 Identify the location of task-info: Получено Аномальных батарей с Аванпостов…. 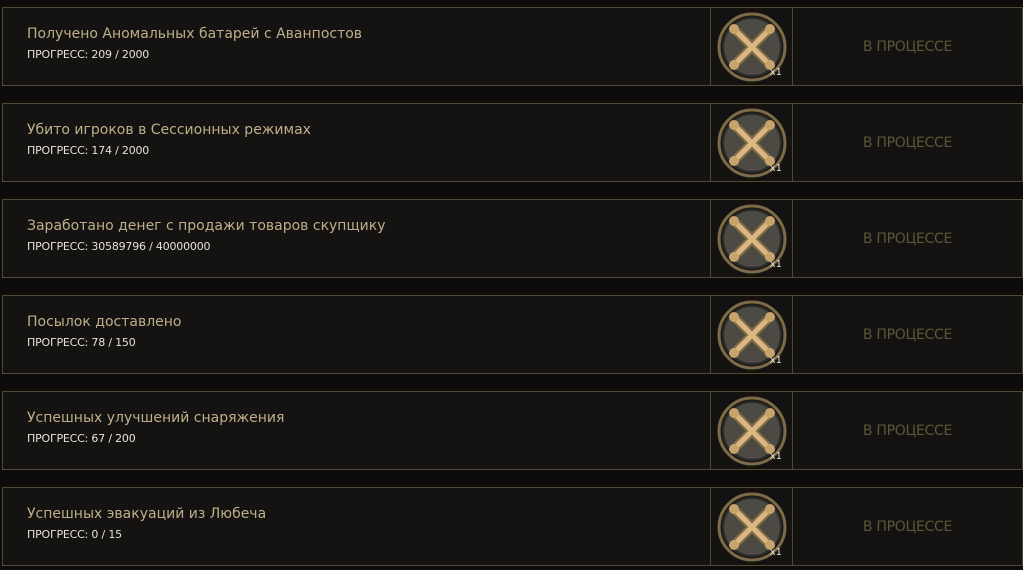
(357, 46).